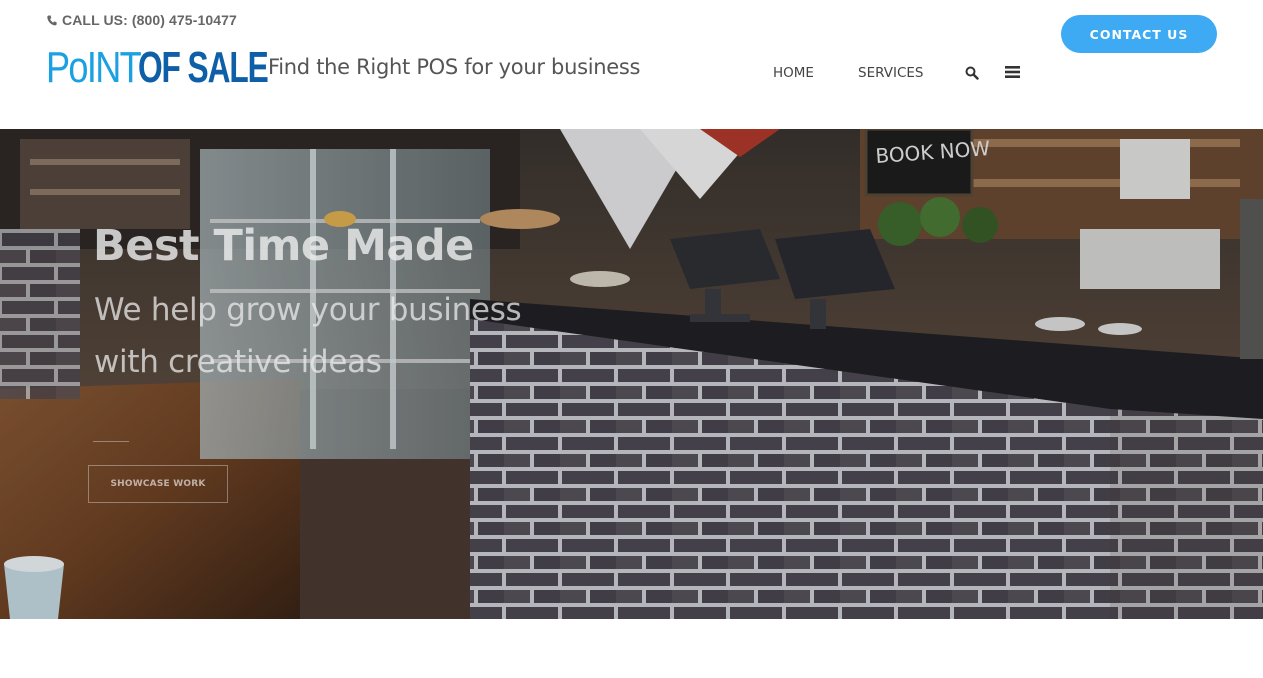 The image size is (1263, 678). Describe the element at coordinates (203, 67) in the screenshot. I see `logo-text-of-sale: OF SALE` at that location.